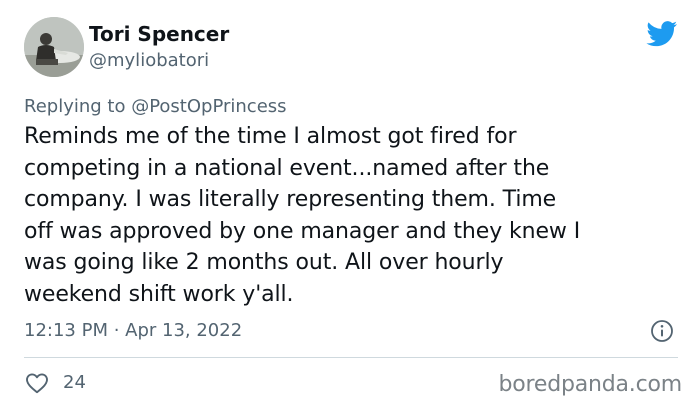  Describe the element at coordinates (590, 384) in the screenshot. I see `watermark: boredpanda.com` at that location.